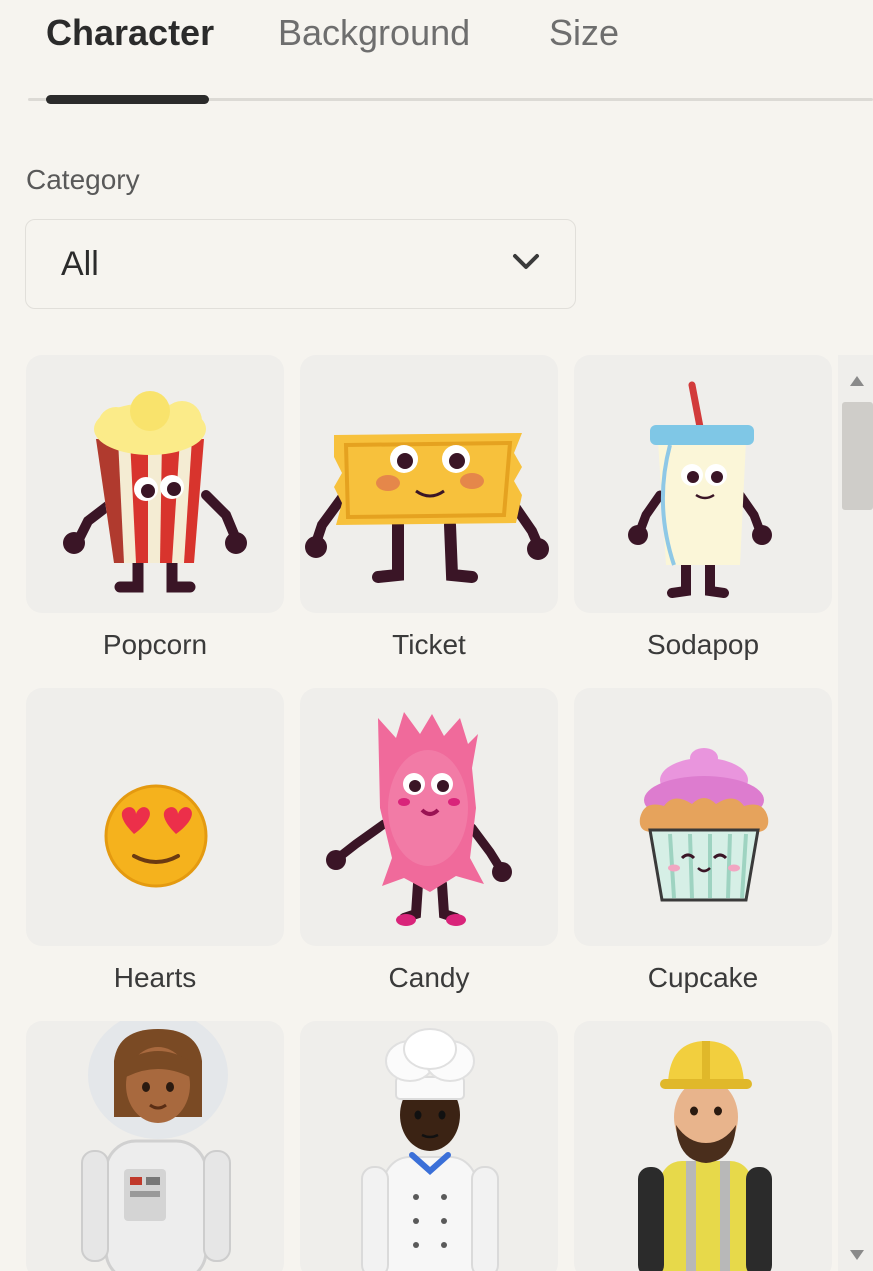 Image resolution: width=873 pixels, height=1271 pixels. I want to click on ticket-character-icon, so click(427, 508).